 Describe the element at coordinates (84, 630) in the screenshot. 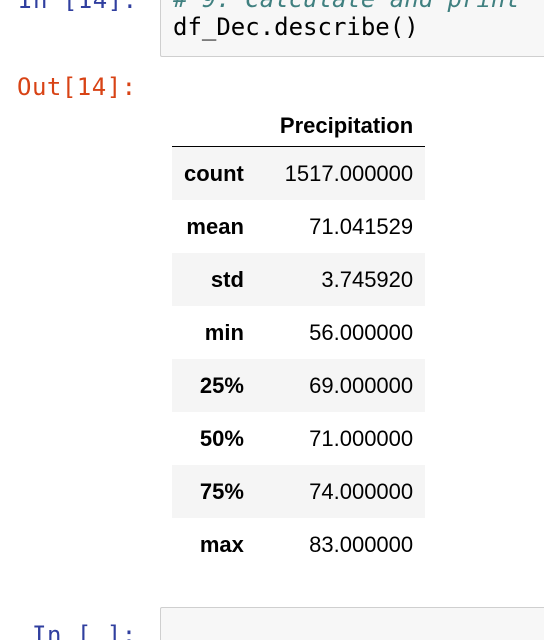

I see `input-prompt-empty: In [ ]:` at that location.